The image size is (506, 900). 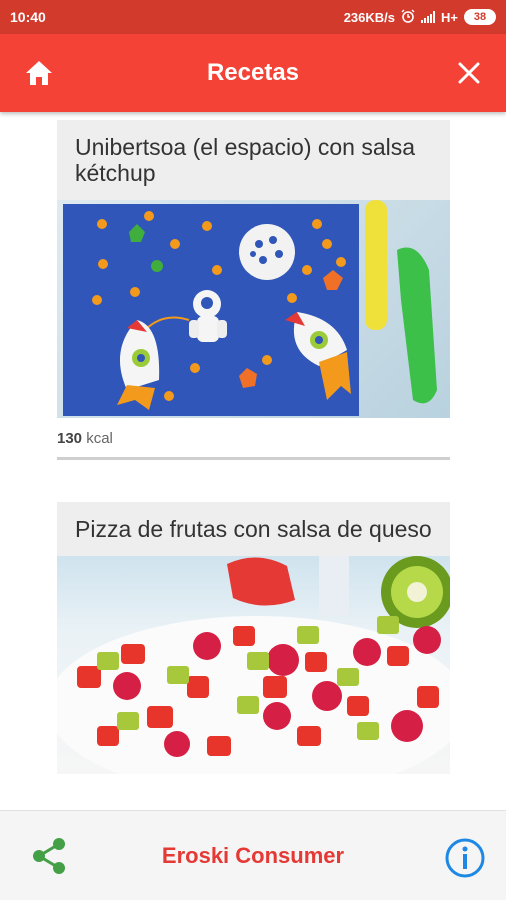 I want to click on info-button, so click(x=465, y=858).